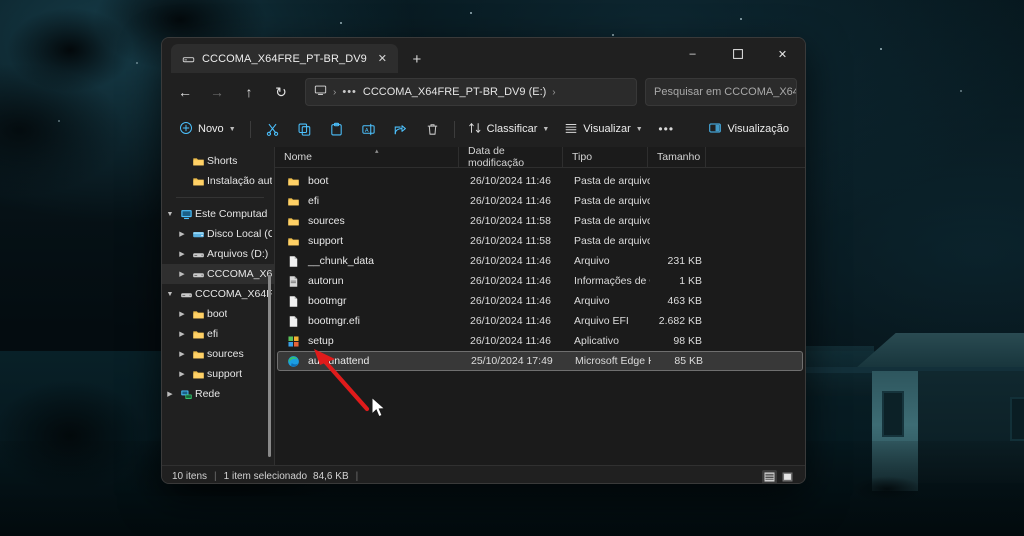 The width and height of the screenshot is (1024, 536). I want to click on sidebar-item-cccoma-x64f: ▼ CCCOMA_X64F, so click(218, 294).